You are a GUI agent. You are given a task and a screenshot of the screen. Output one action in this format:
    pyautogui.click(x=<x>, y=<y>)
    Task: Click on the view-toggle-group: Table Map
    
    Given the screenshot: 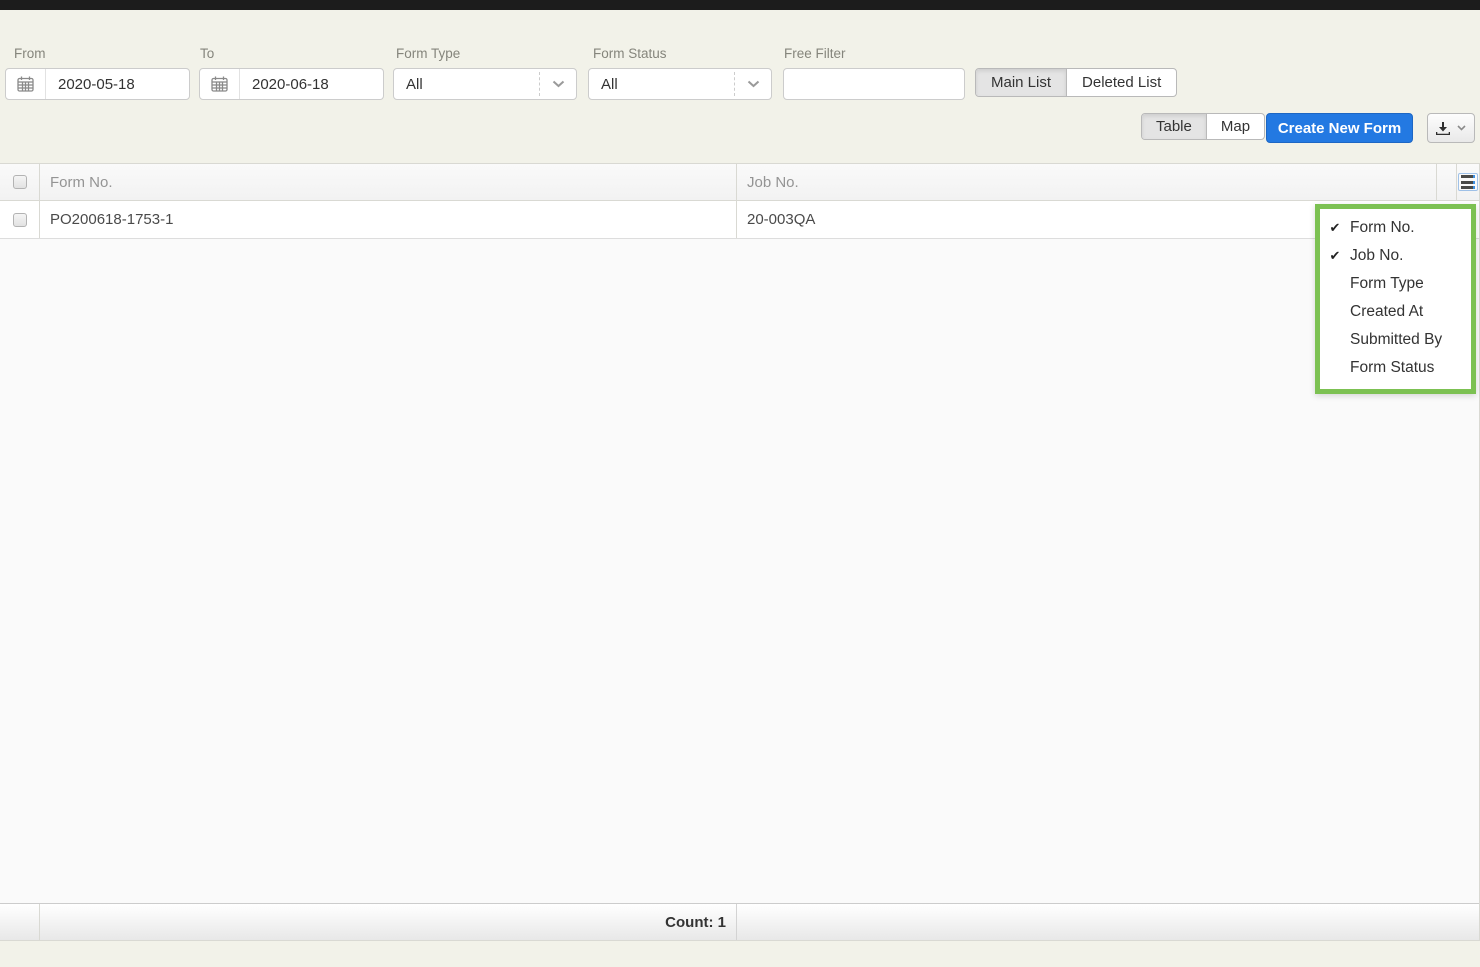 What is the action you would take?
    pyautogui.click(x=1203, y=126)
    